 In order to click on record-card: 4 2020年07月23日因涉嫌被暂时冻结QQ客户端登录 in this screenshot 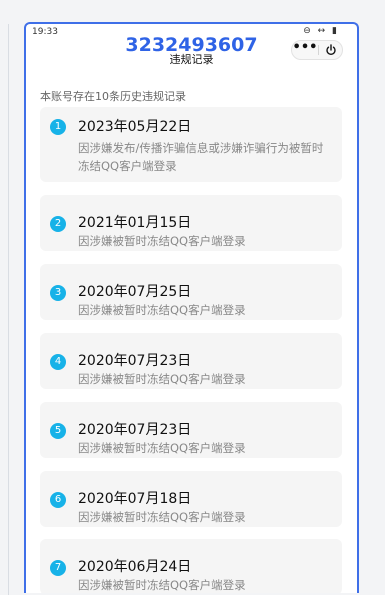, I will do `click(191, 361)`.